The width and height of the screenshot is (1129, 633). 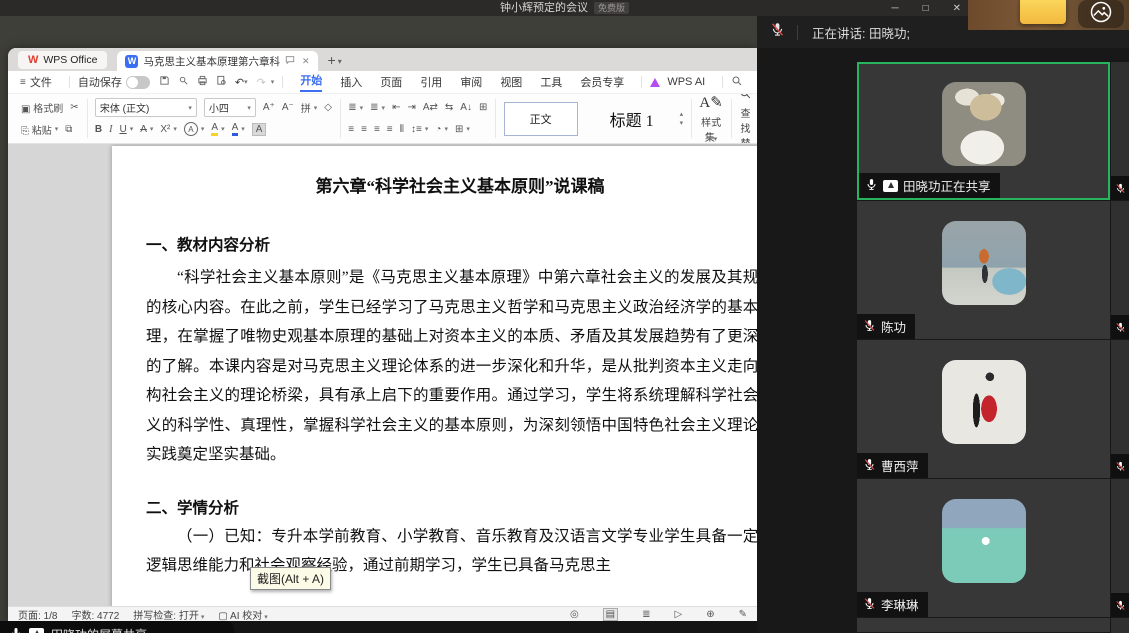 I want to click on video-tile-caoxiping: 曹西萍, so click(x=983, y=409).